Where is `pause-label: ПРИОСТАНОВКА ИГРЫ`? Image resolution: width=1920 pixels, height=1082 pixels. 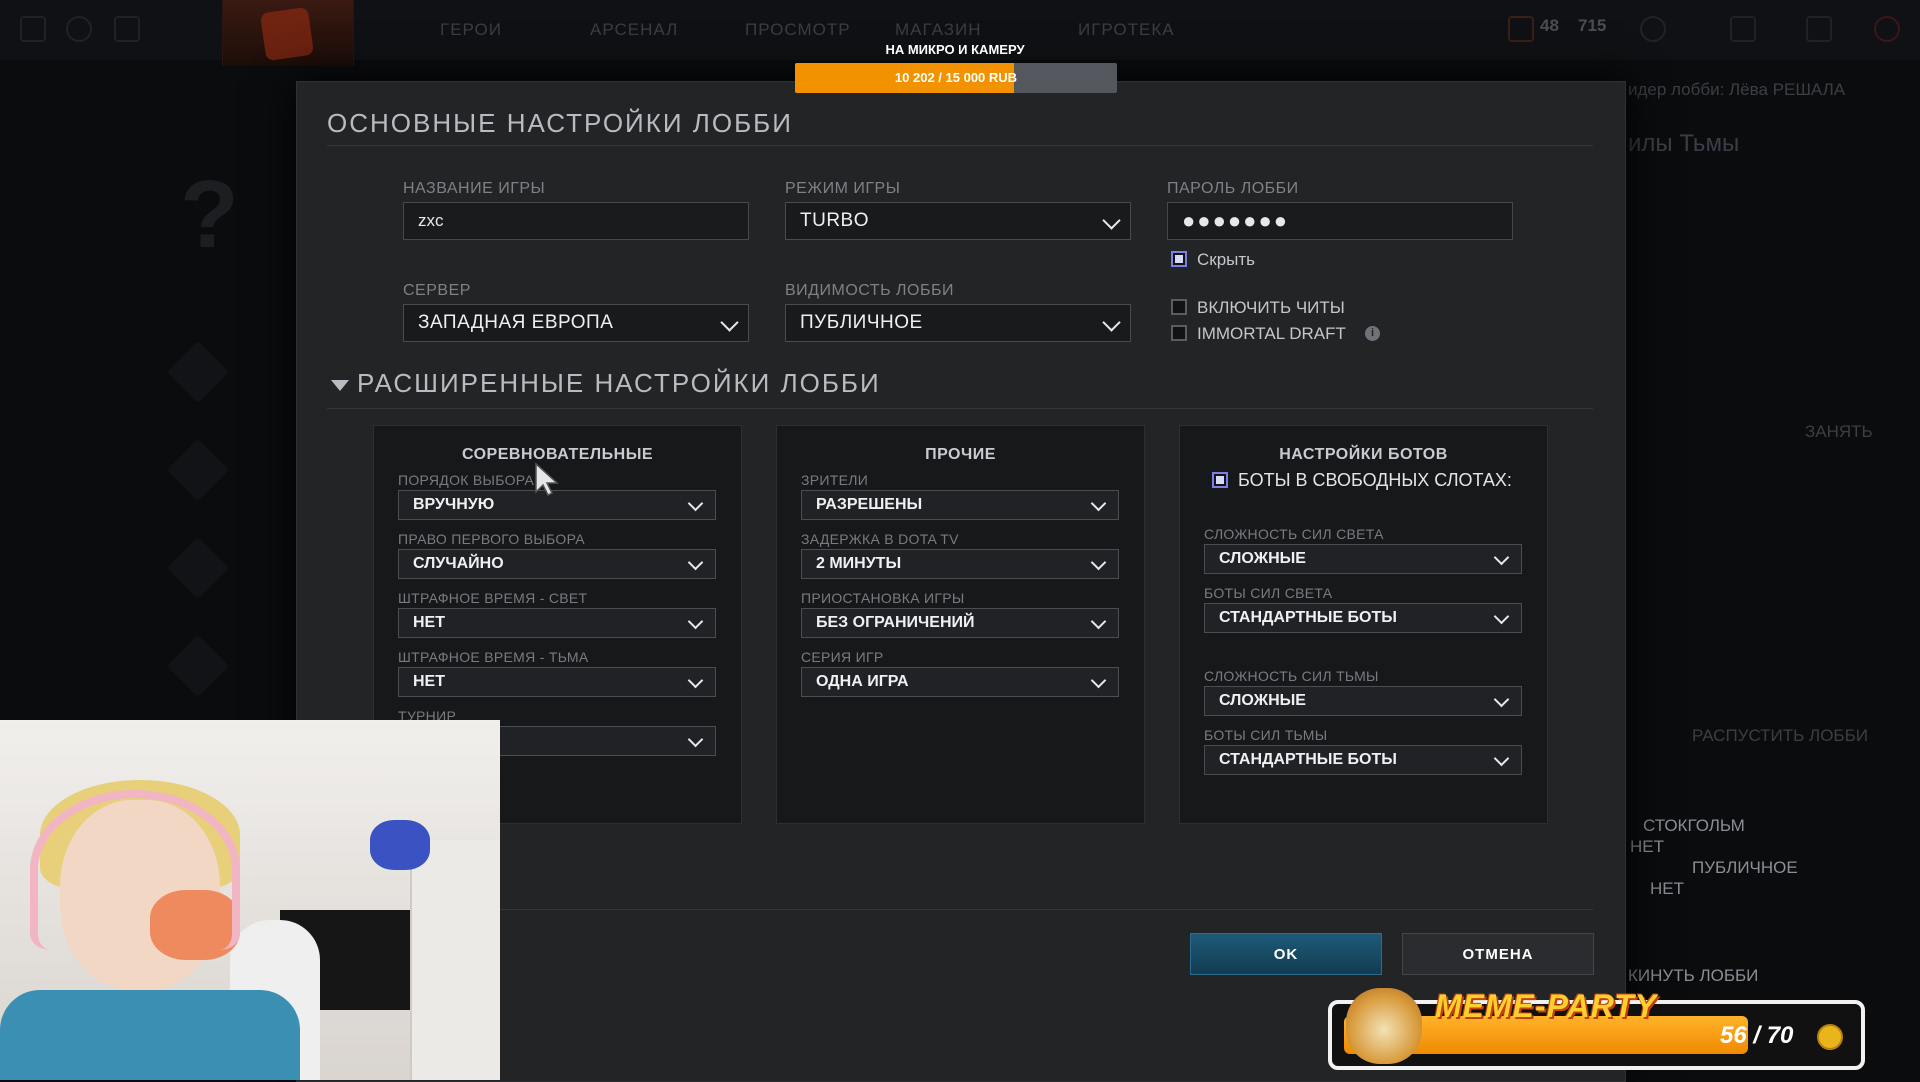
pause-label: ПРИОСТАНОВКА ИГРЫ is located at coordinates (883, 598).